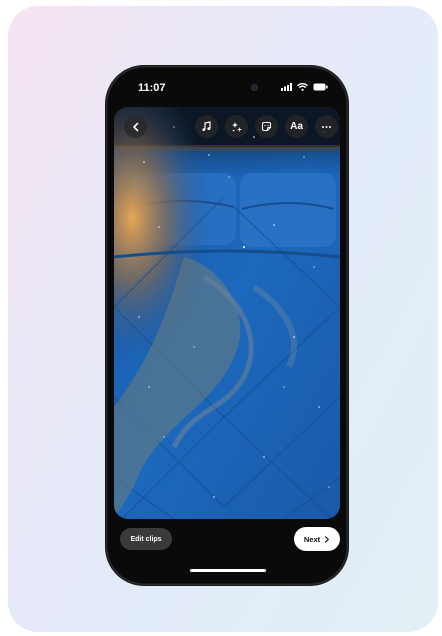 This screenshot has height=636, width=442. I want to click on edit-clips-label: Edit clips, so click(146, 539).